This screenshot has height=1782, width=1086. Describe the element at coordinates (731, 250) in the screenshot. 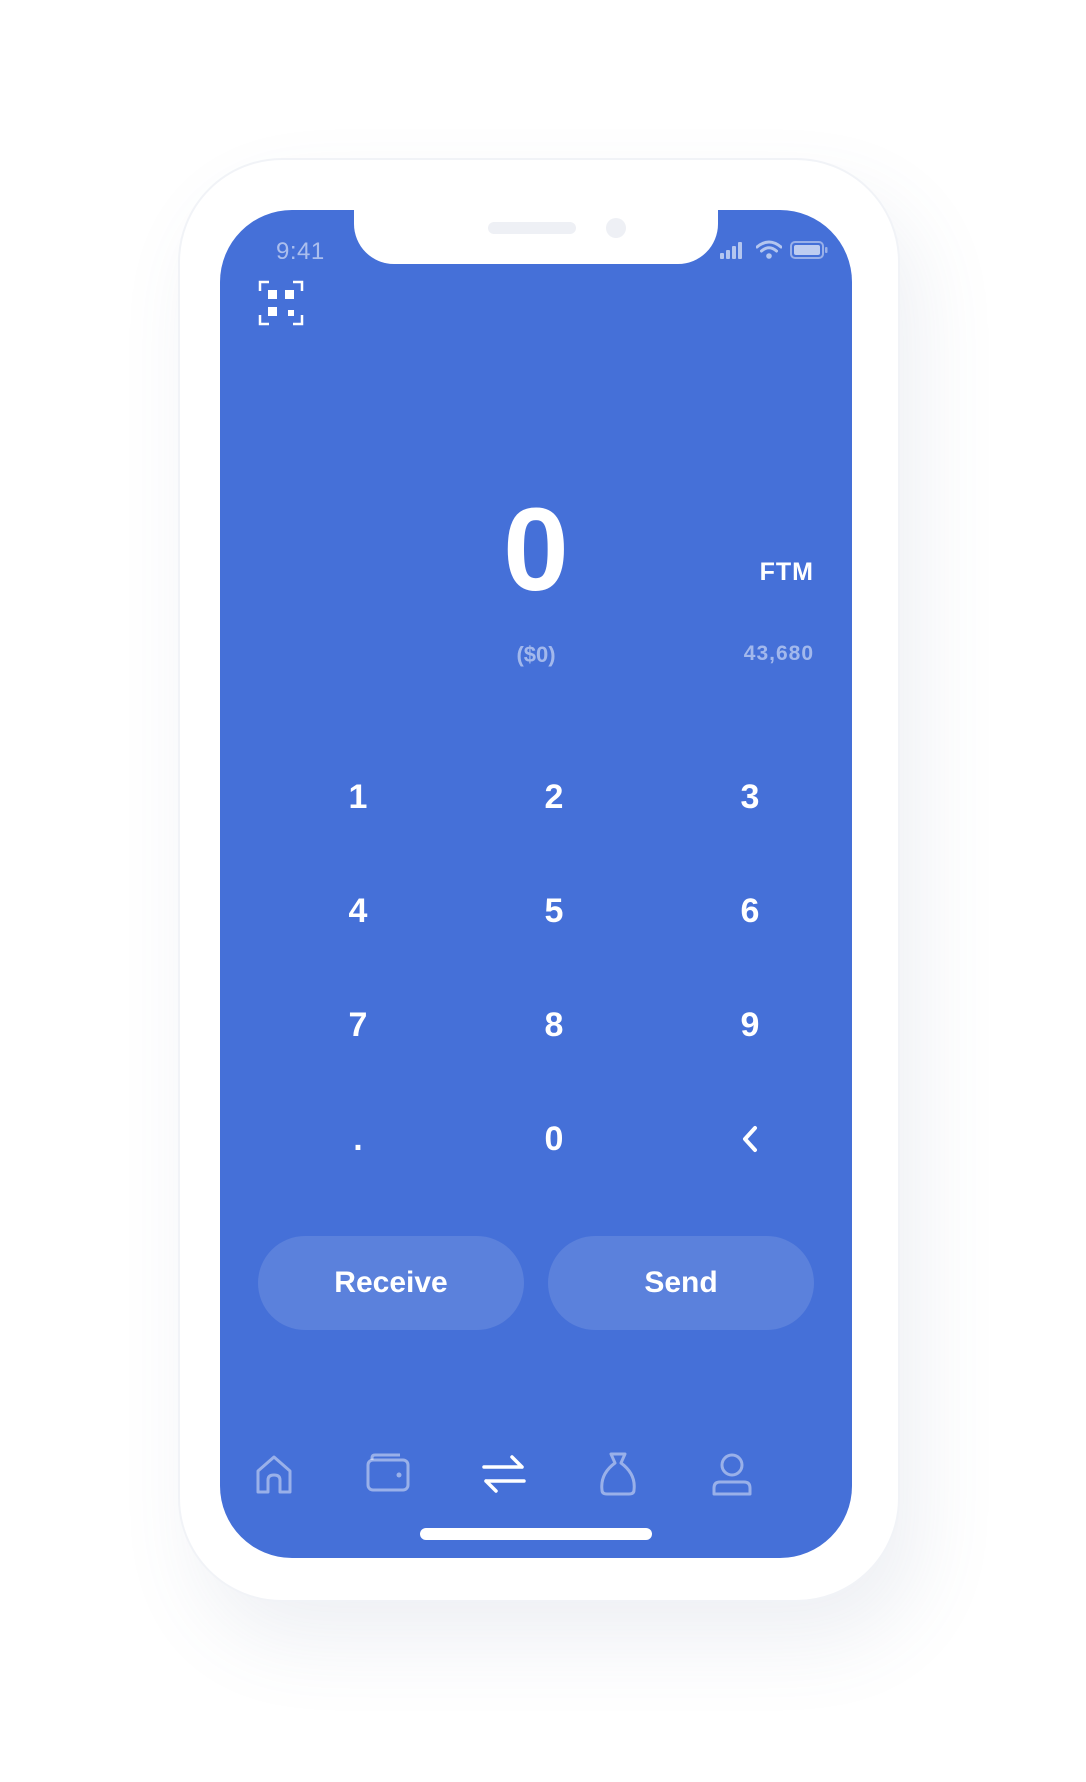

I see `signal-icon` at that location.